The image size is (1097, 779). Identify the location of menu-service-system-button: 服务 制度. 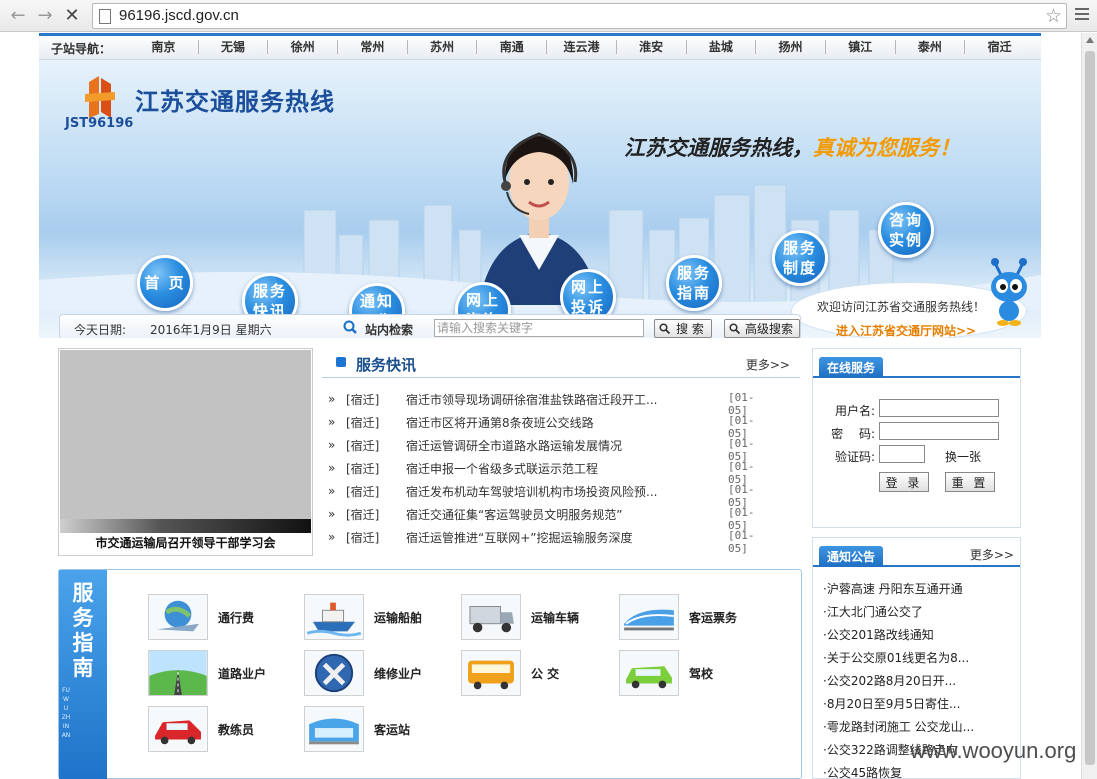
(800, 258).